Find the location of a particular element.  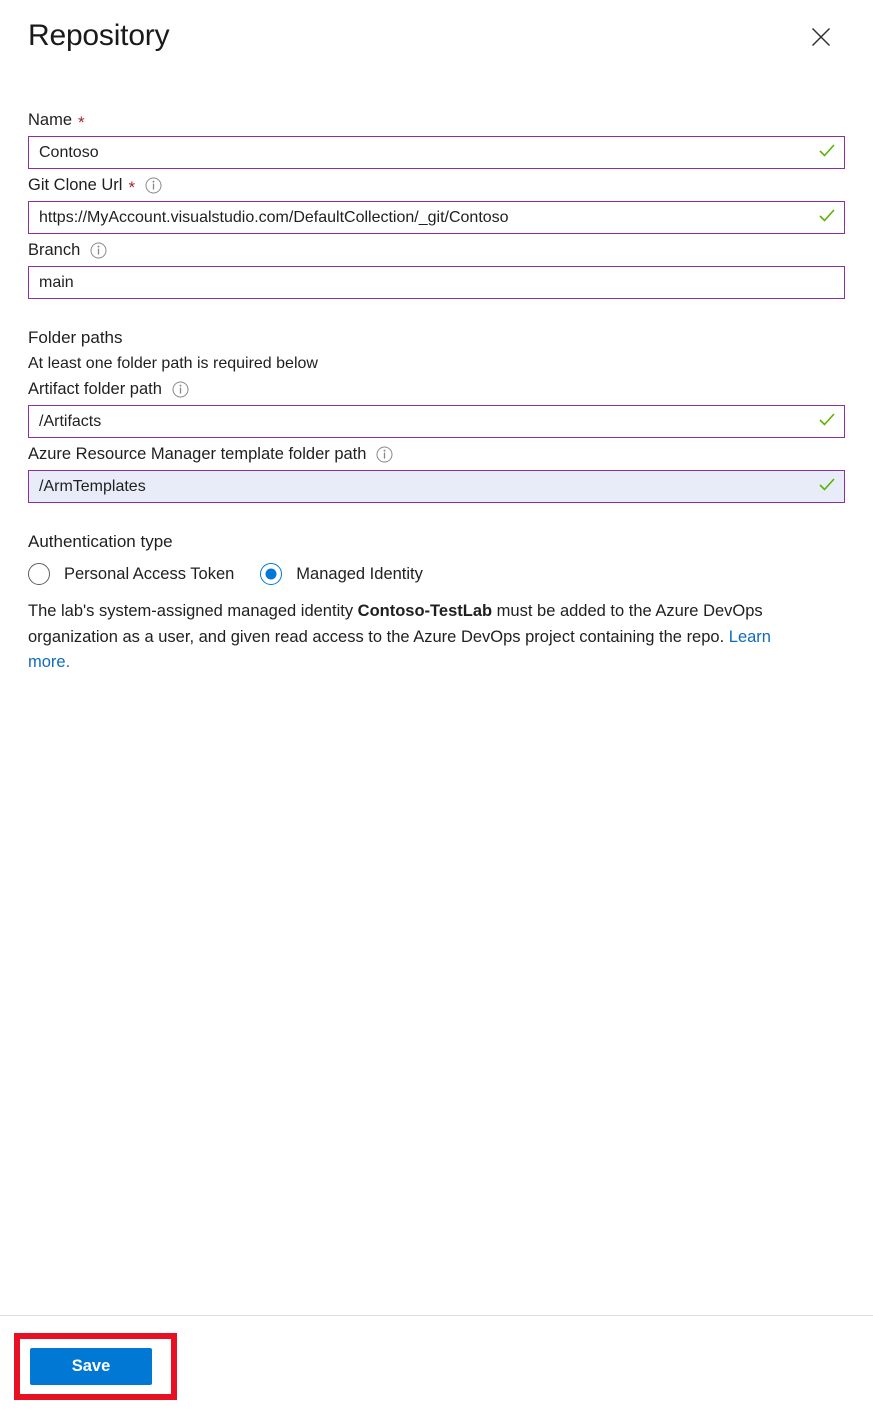

git-clone-url-label-text: Git Clone Url is located at coordinates (75, 185).